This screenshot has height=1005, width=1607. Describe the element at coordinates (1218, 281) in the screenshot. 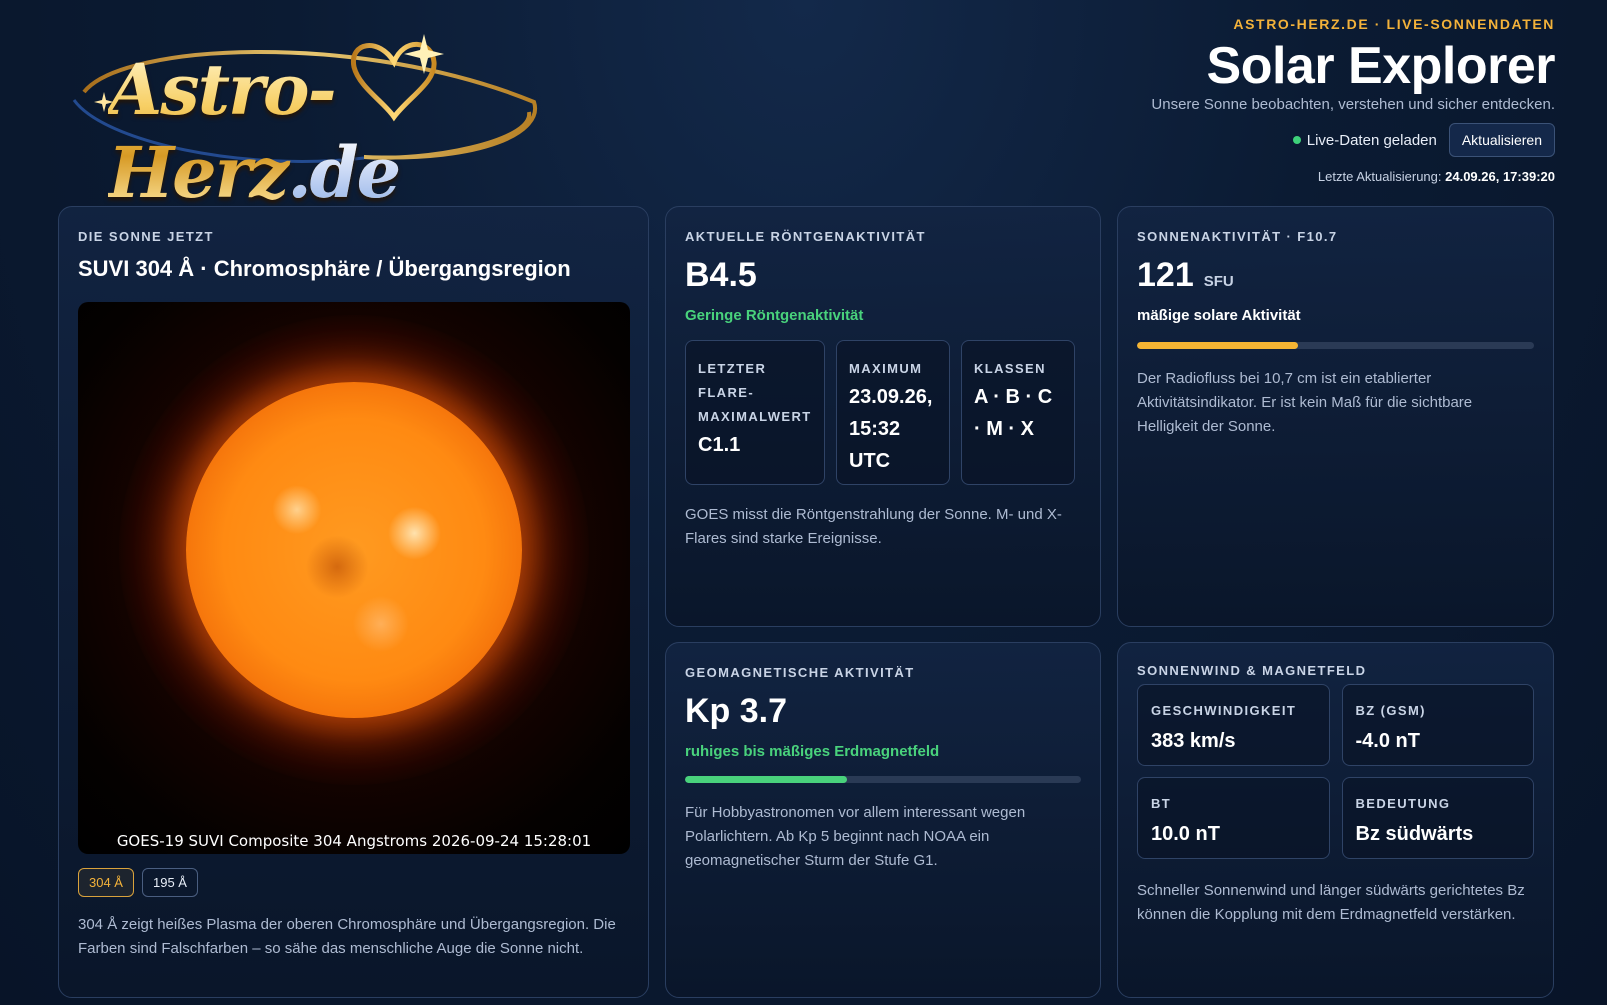

I see `f107-unit: SFU` at that location.